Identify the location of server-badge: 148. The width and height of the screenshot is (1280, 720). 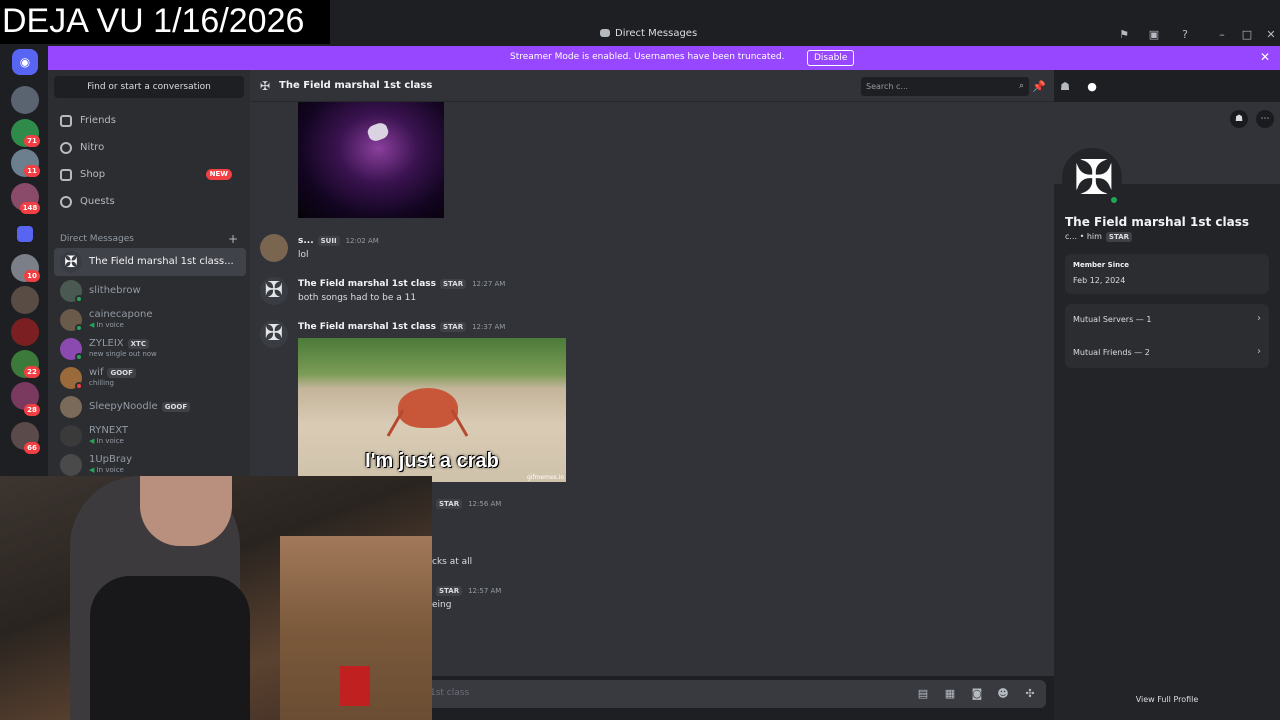
(30, 208).